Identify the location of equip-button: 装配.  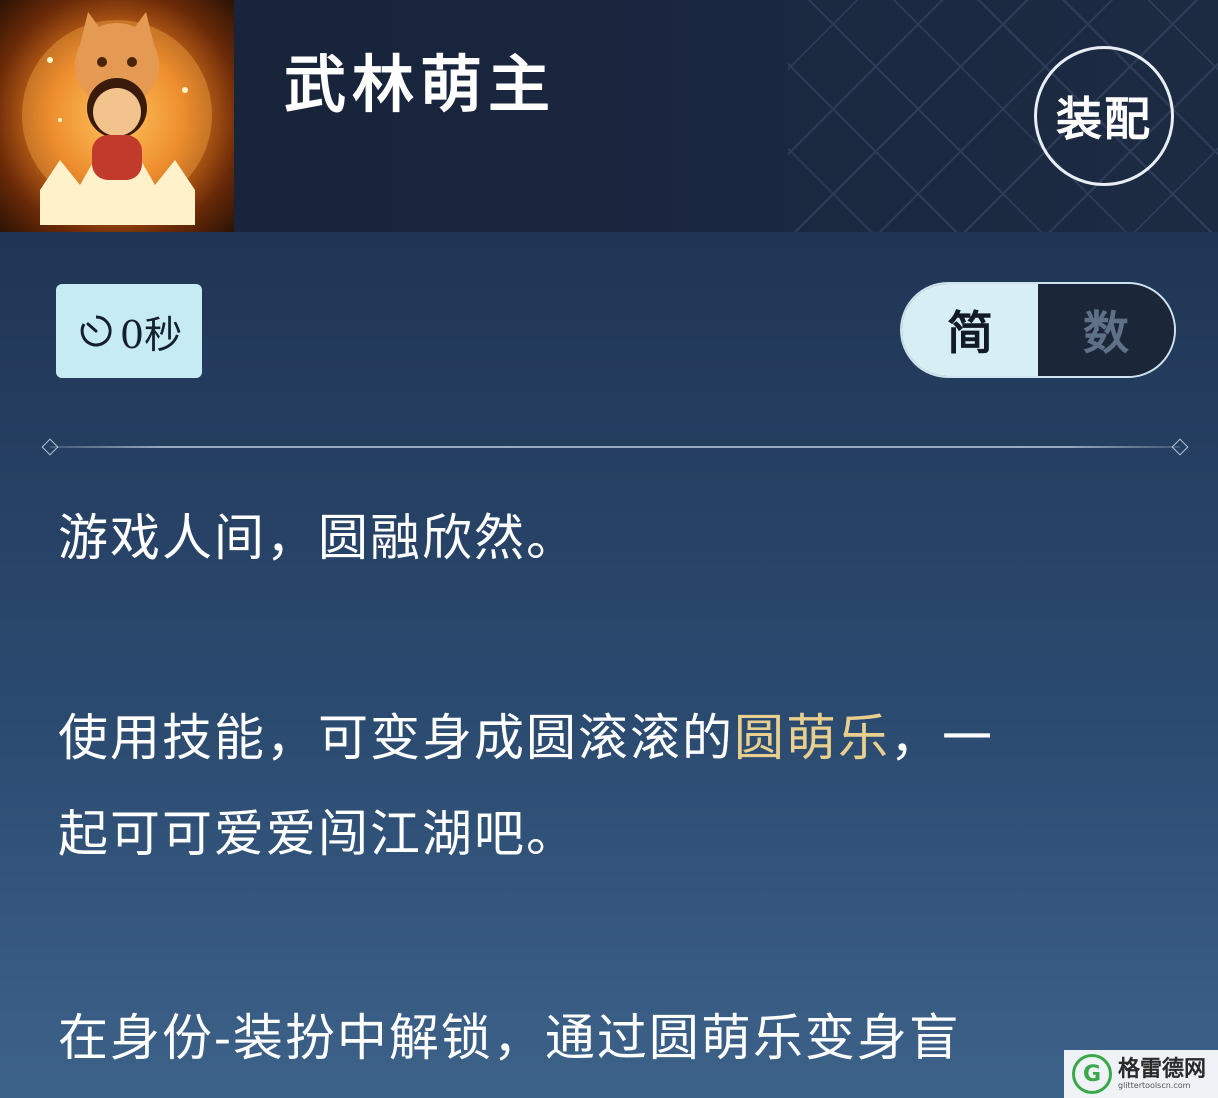
(1104, 116).